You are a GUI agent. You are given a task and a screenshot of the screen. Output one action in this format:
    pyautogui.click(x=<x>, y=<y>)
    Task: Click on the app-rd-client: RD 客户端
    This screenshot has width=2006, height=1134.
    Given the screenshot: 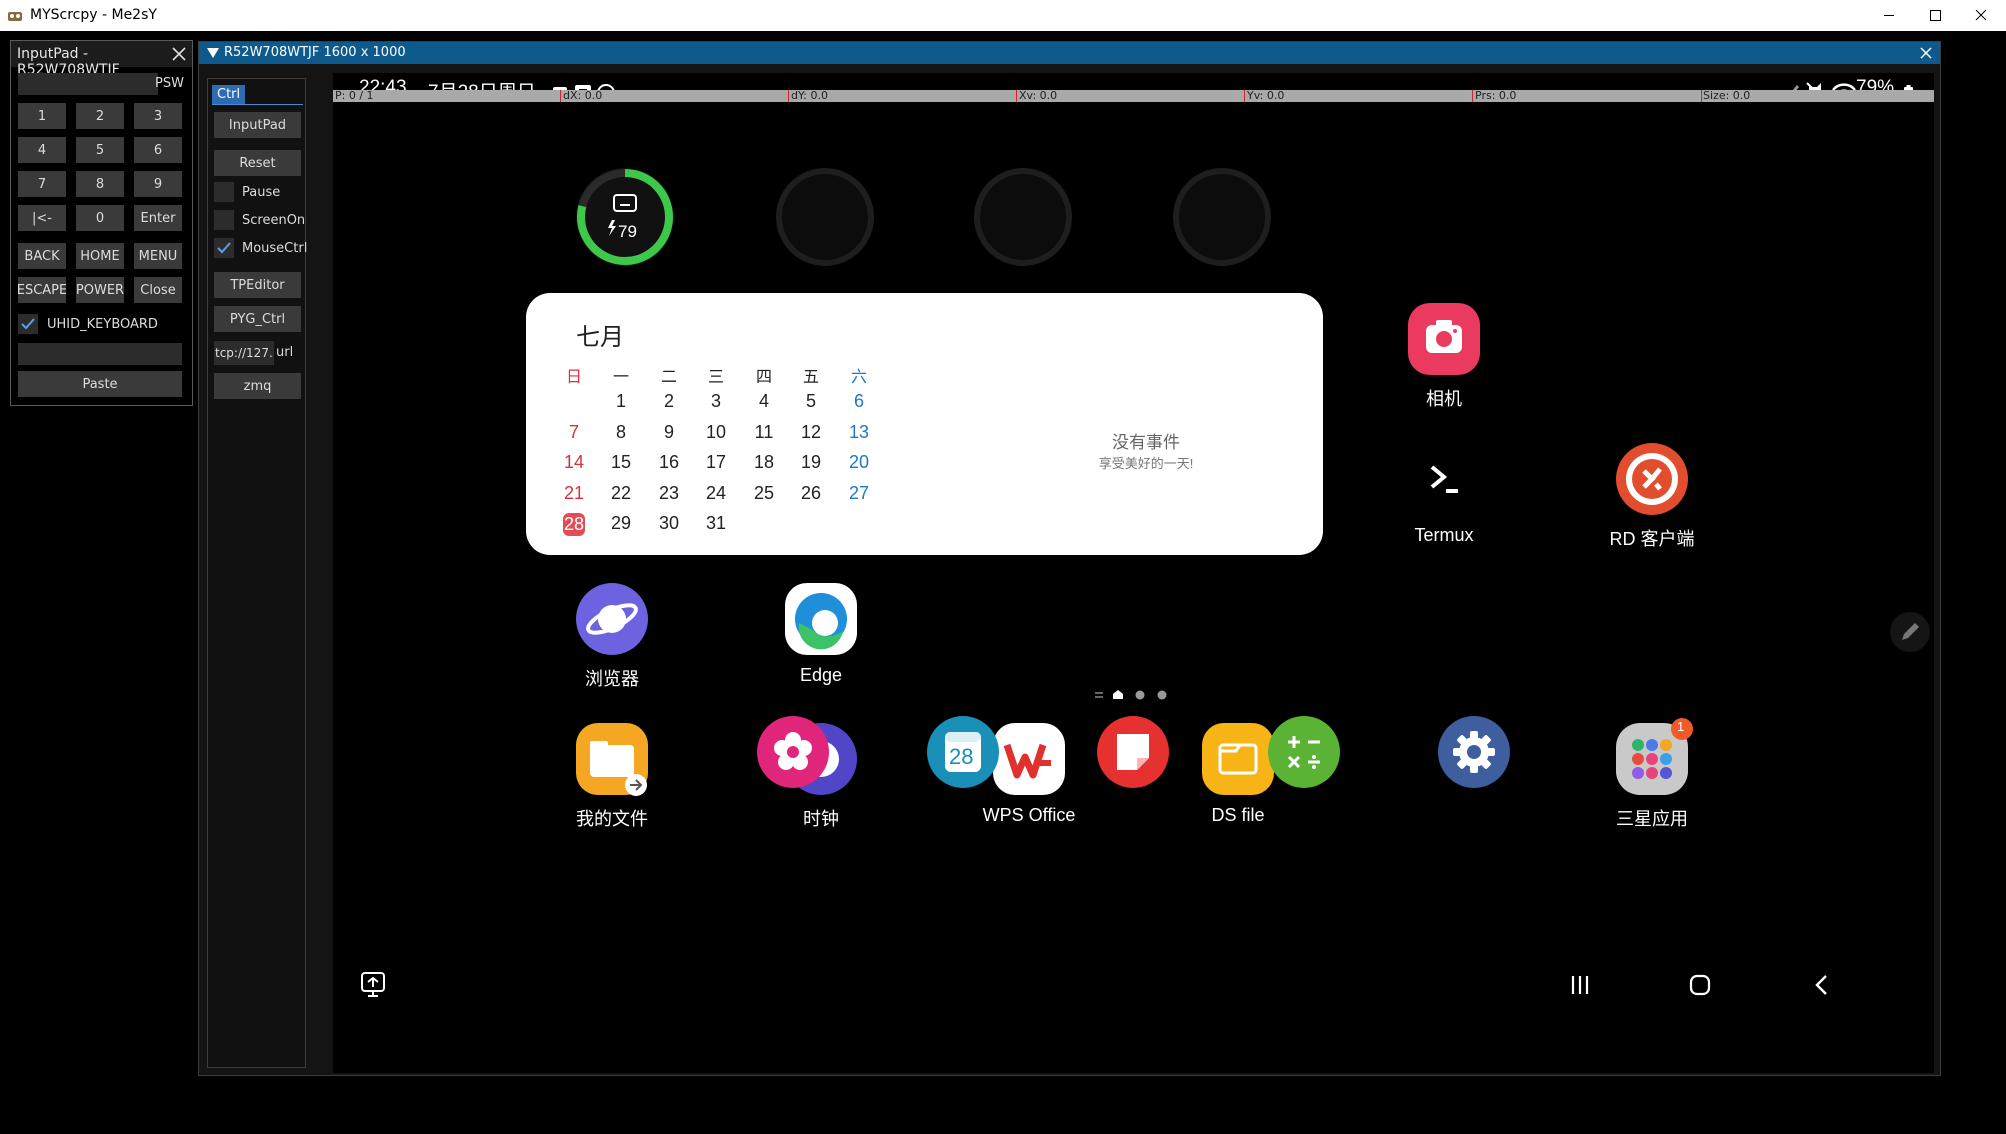 What is the action you would take?
    pyautogui.click(x=1652, y=497)
    